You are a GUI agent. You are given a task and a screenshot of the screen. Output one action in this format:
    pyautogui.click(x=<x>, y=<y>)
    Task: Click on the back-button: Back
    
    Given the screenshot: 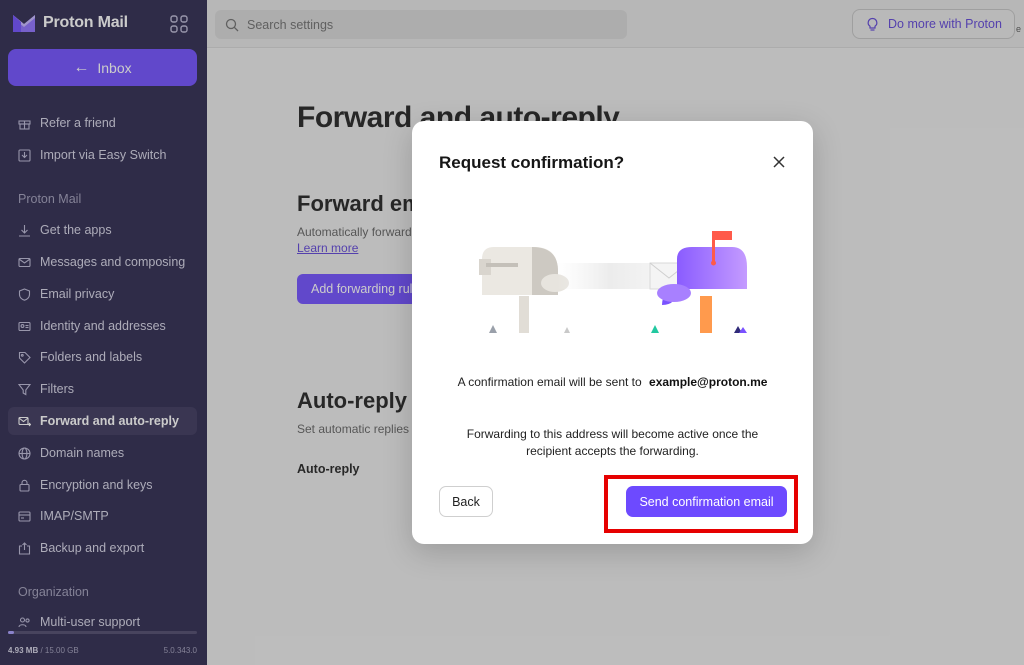 What is the action you would take?
    pyautogui.click(x=466, y=501)
    